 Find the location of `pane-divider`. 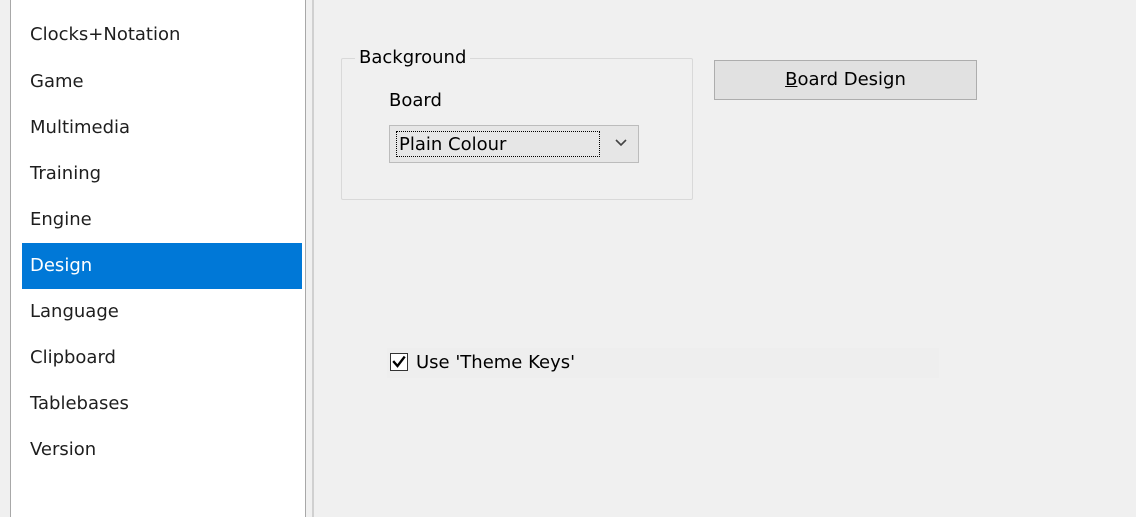

pane-divider is located at coordinates (313, 258).